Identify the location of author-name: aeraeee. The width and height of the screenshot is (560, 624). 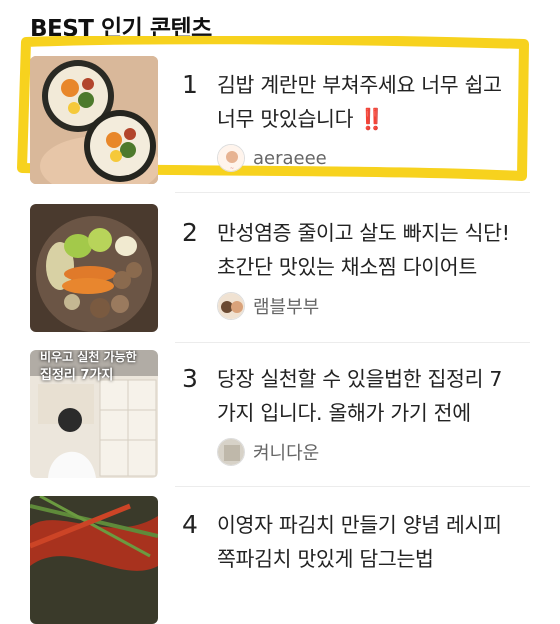
(290, 158).